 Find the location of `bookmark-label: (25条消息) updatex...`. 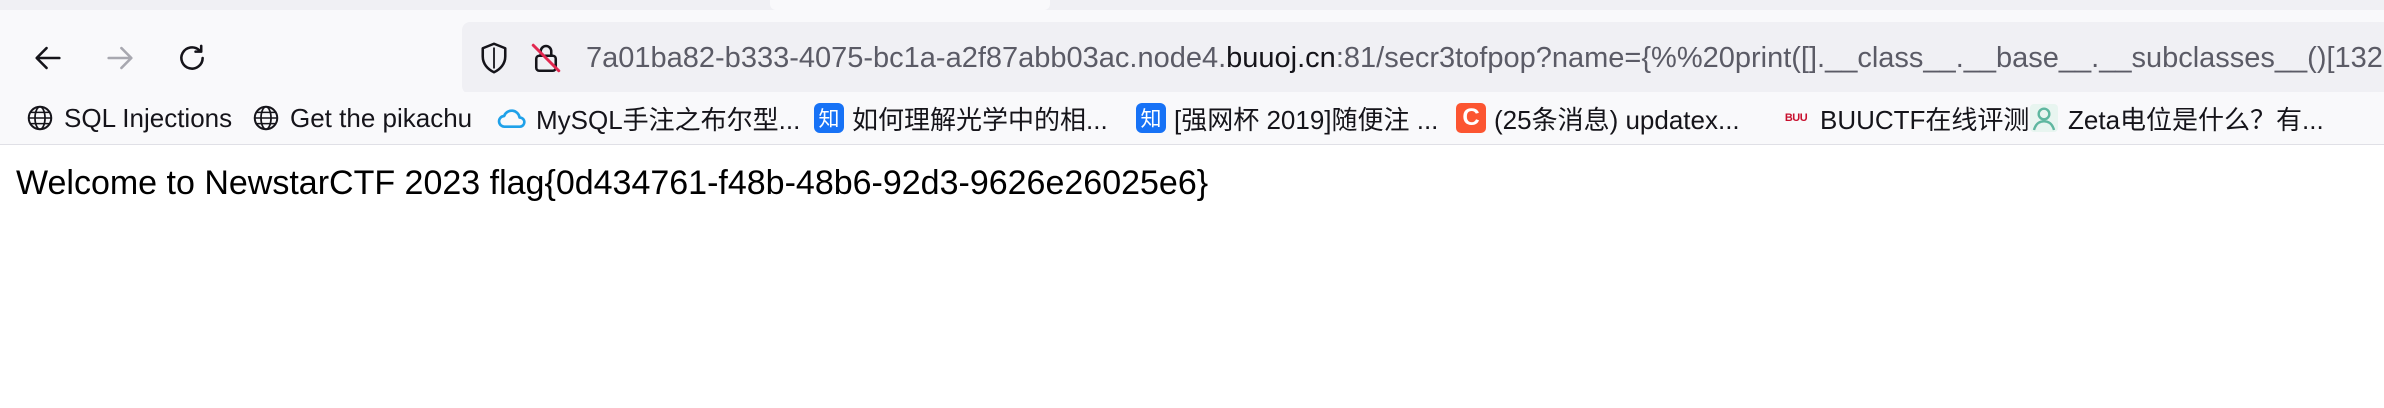

bookmark-label: (25条消息) updatex... is located at coordinates (1617, 119).